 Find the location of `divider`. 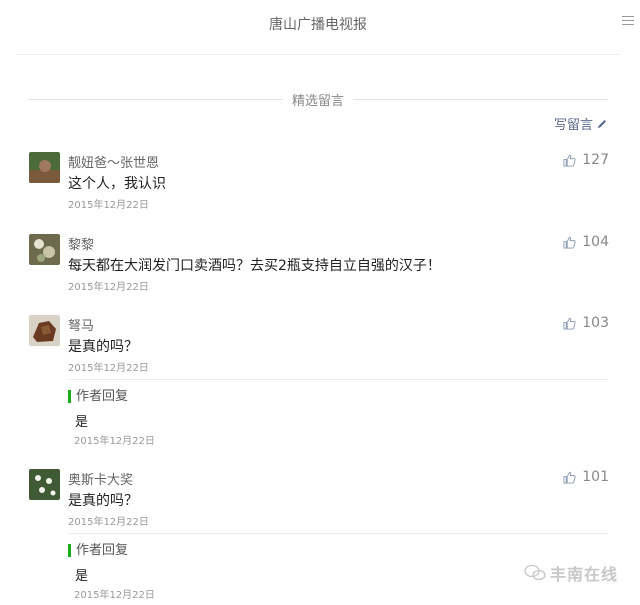

divider is located at coordinates (480, 99).